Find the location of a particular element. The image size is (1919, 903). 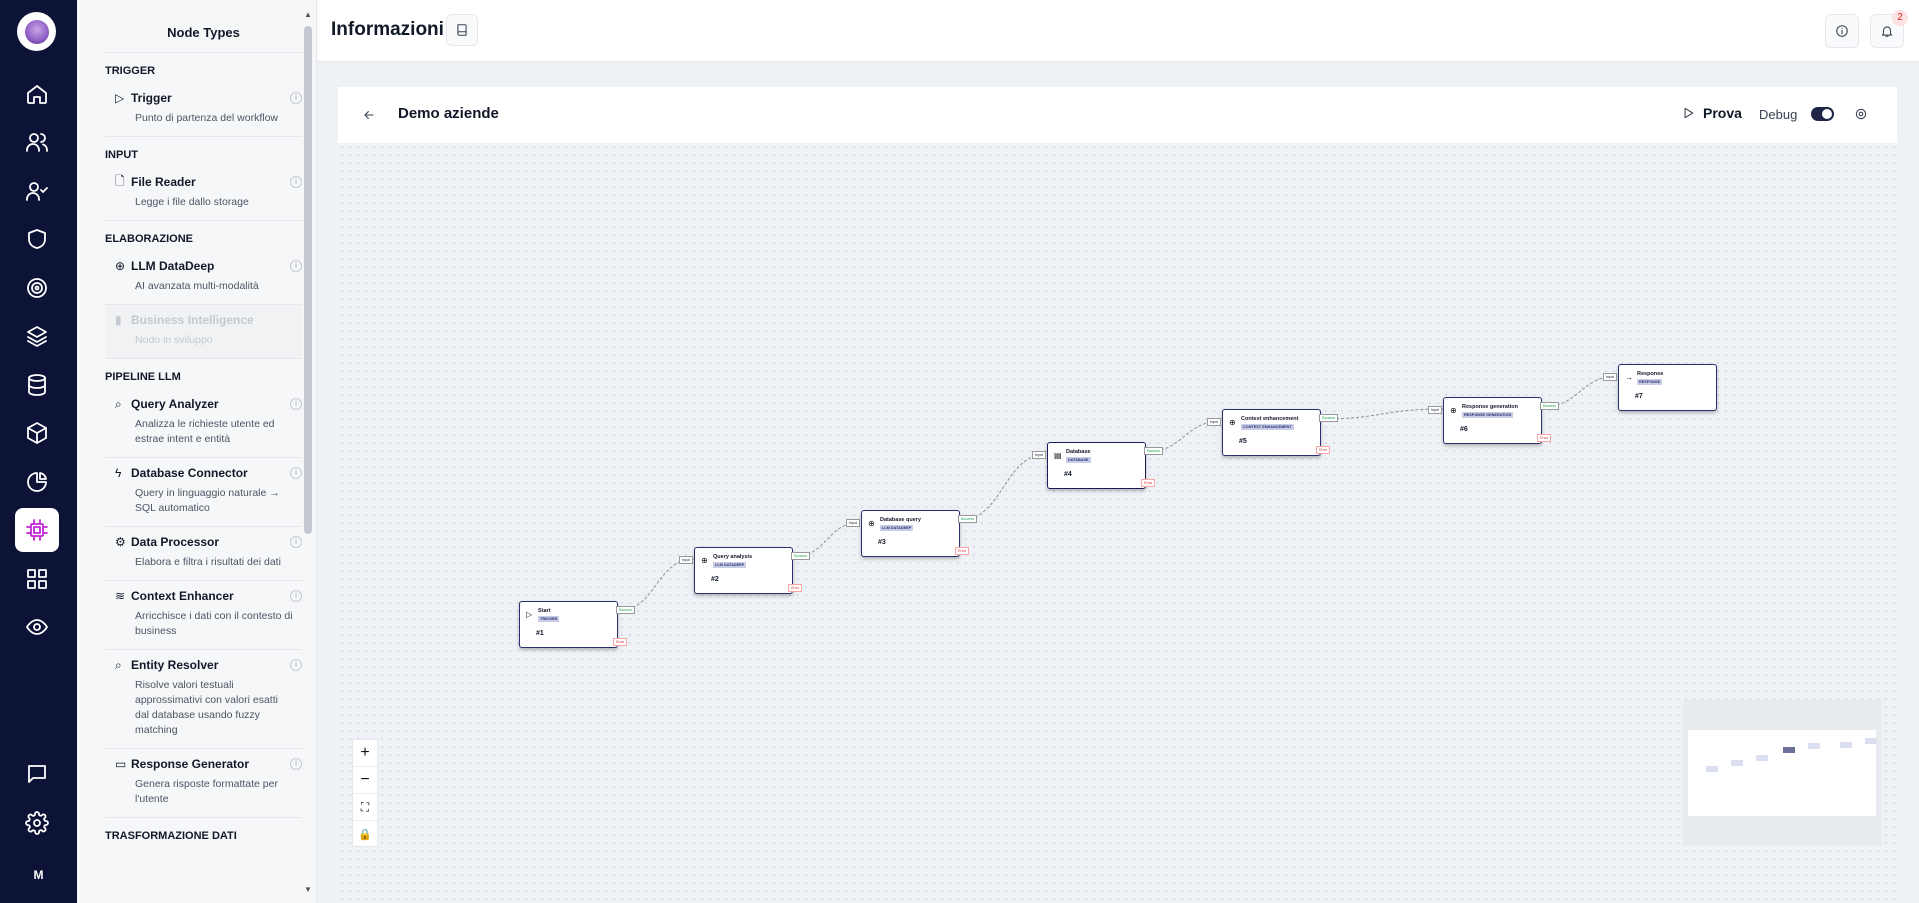

book-icon is located at coordinates (462, 30).